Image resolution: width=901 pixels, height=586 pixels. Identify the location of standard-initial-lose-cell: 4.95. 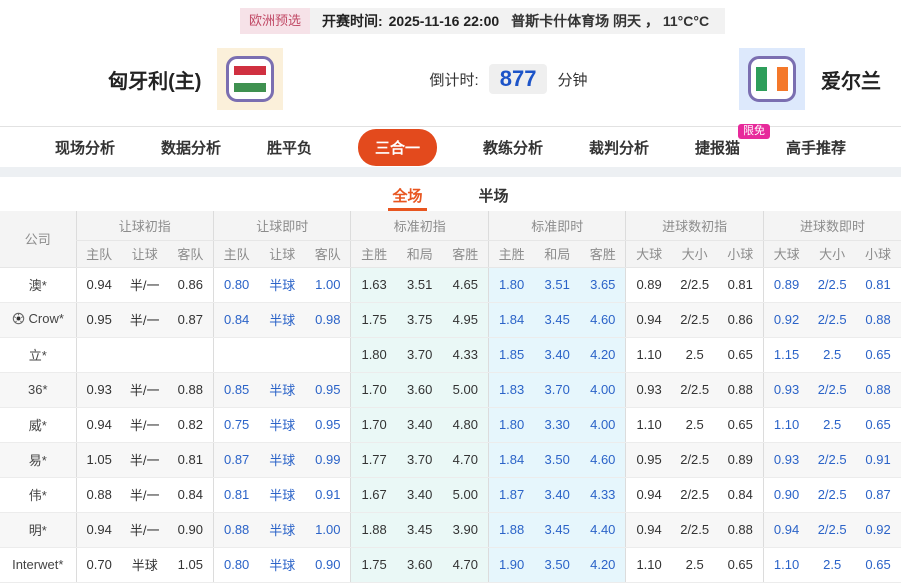
(465, 320).